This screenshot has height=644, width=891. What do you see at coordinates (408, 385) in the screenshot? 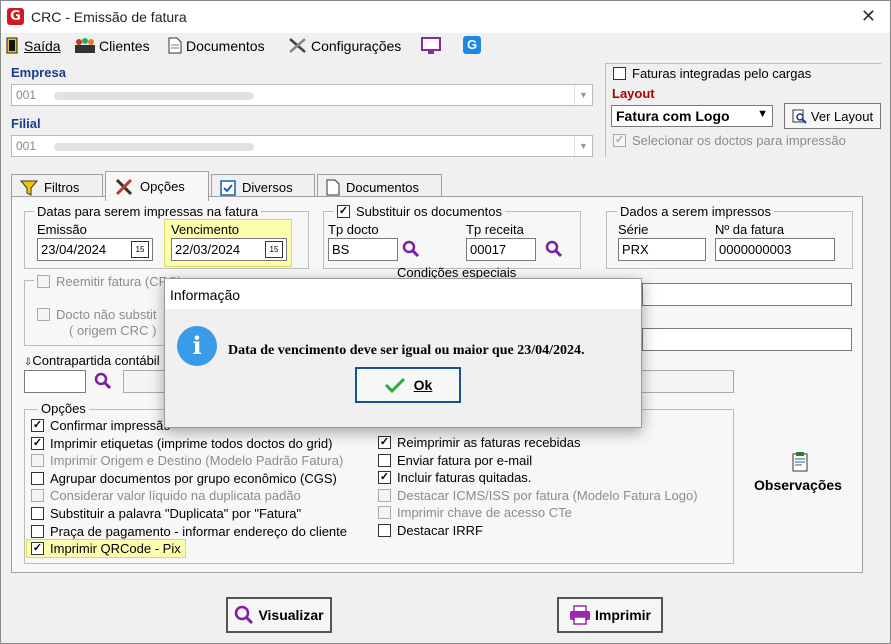
I see `ok-button: Ok` at bounding box center [408, 385].